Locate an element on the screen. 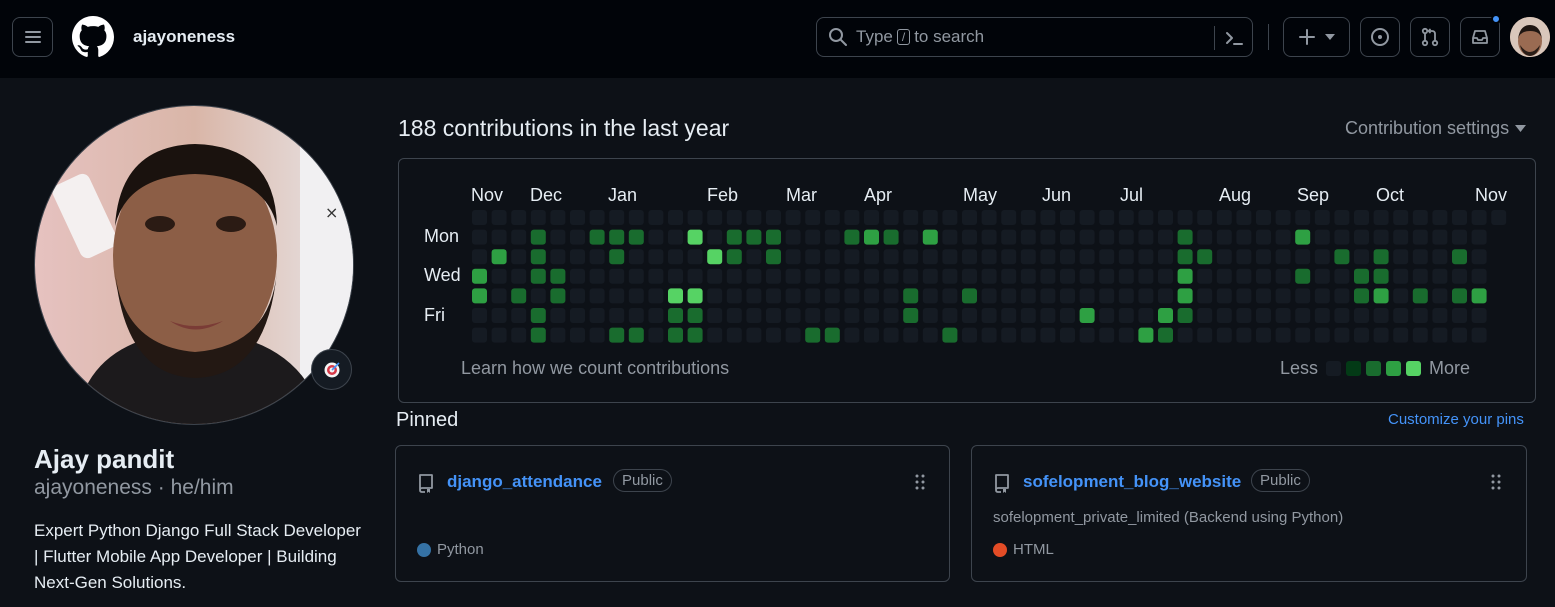  search-icon is located at coordinates (838, 37).